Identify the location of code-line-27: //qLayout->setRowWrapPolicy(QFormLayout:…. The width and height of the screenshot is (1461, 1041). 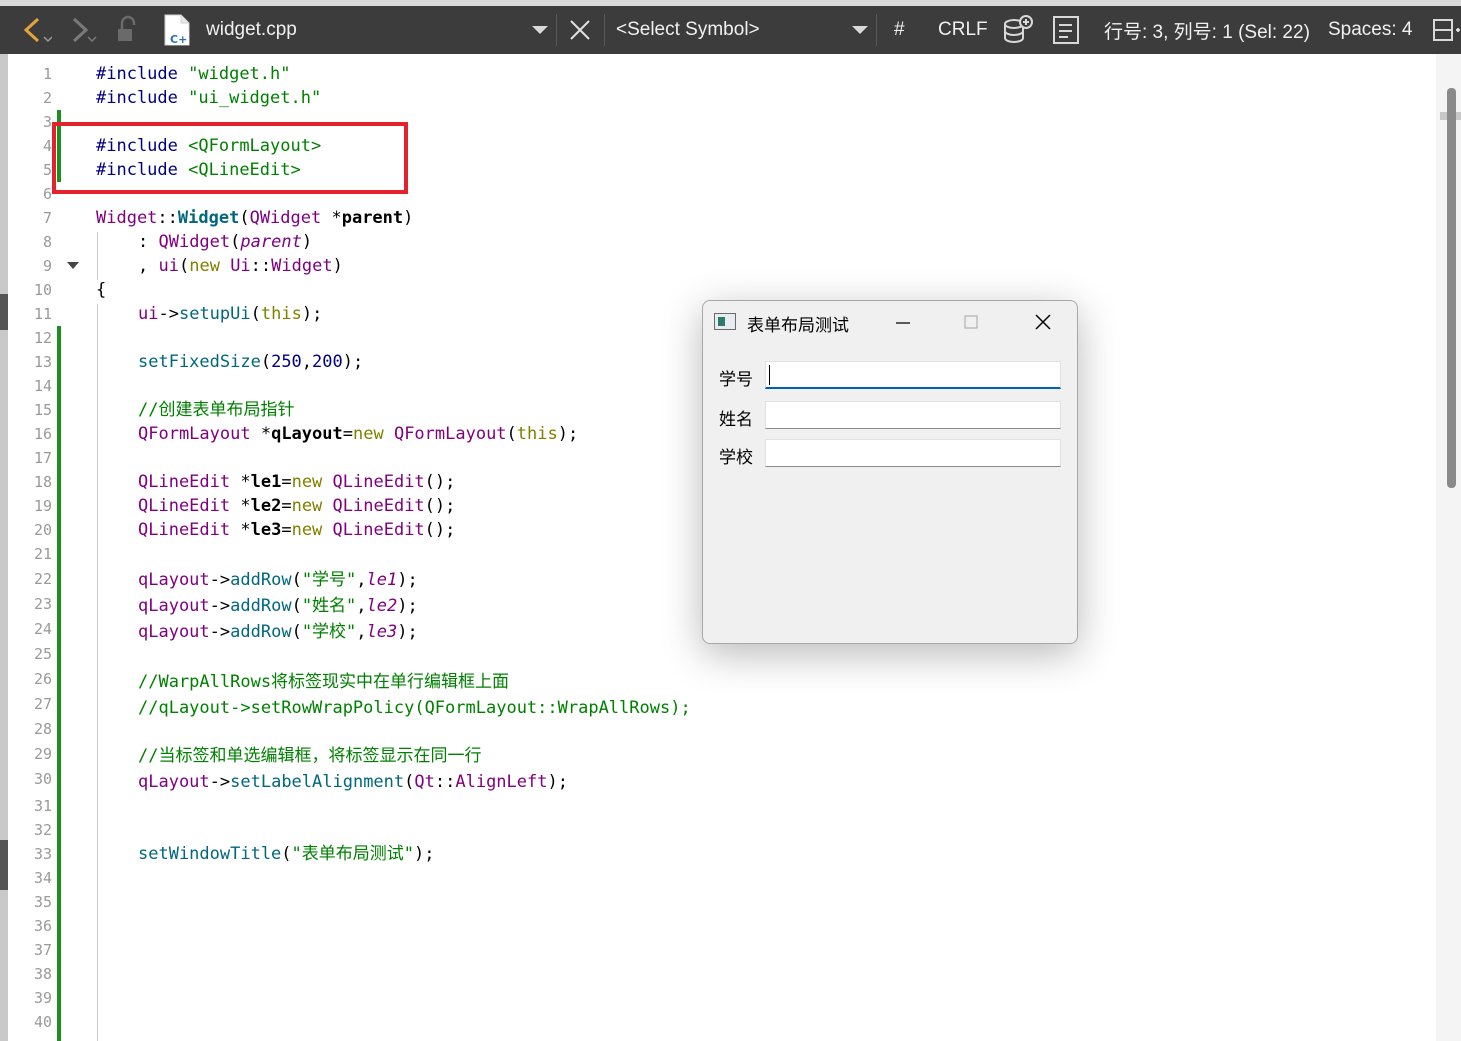
(414, 708).